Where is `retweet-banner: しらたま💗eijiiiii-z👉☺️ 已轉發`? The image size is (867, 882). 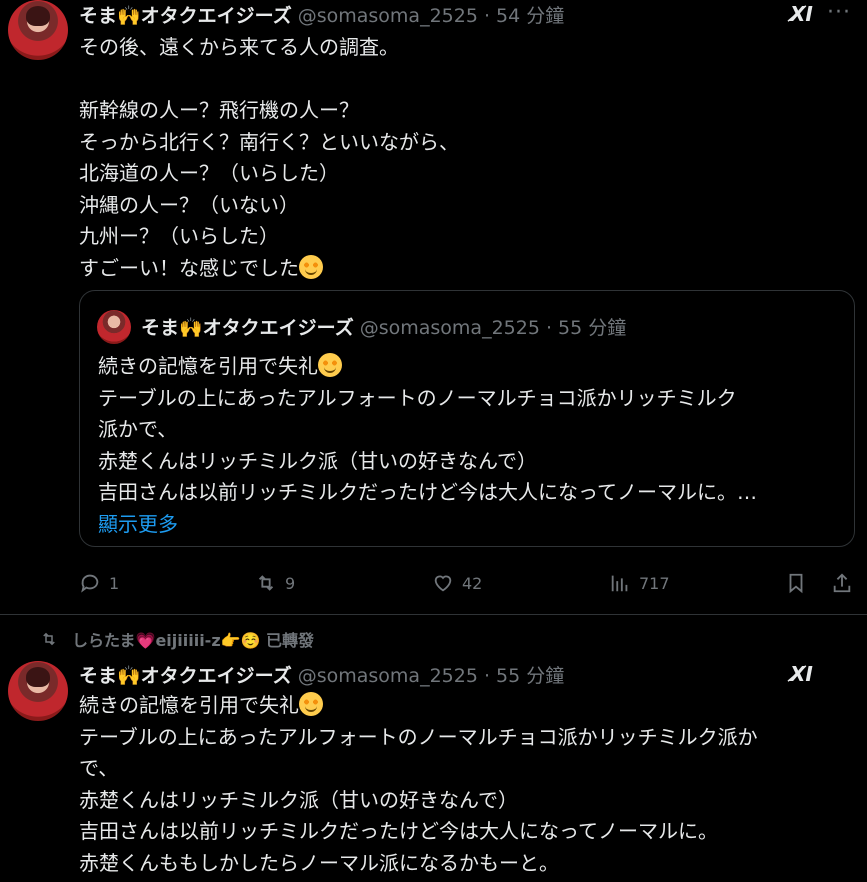 retweet-banner: しらたま💗eijiiiii-z👉☺️ 已轉發 is located at coordinates (177, 639).